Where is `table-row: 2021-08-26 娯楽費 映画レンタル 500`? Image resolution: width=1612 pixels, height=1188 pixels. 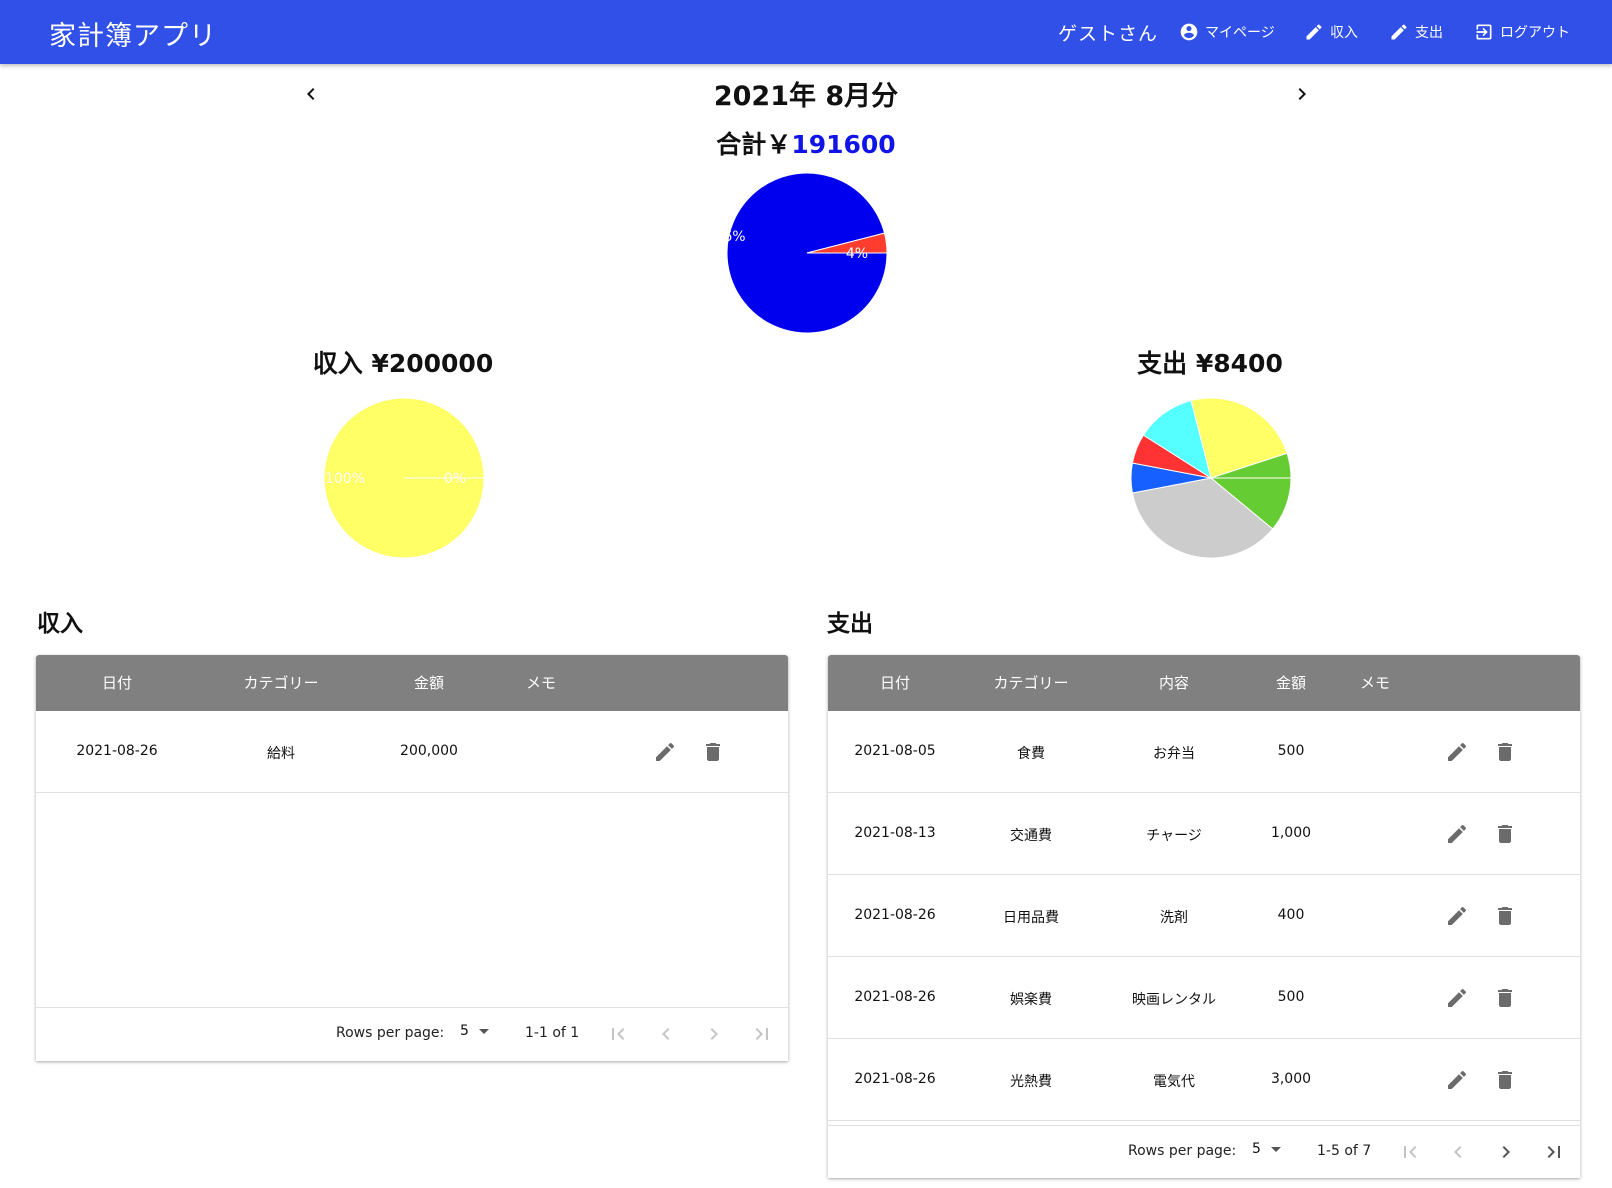
table-row: 2021-08-26 娯楽費 映画レンタル 500 is located at coordinates (1204, 998).